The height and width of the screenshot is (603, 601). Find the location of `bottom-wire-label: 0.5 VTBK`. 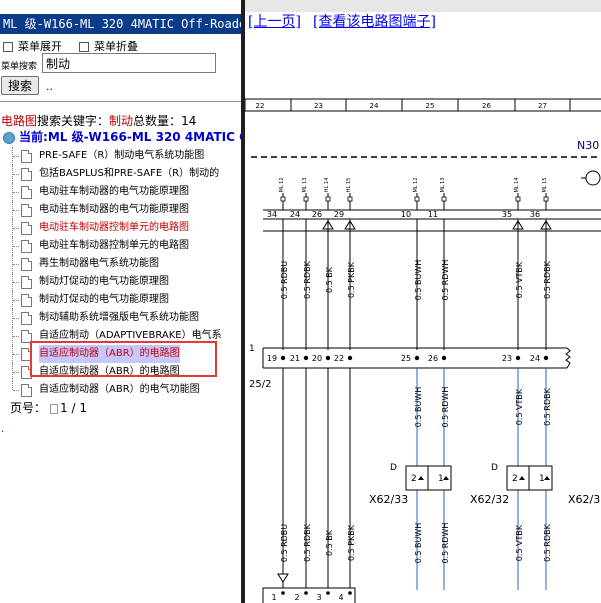

bottom-wire-label: 0.5 VTBK is located at coordinates (519, 542).